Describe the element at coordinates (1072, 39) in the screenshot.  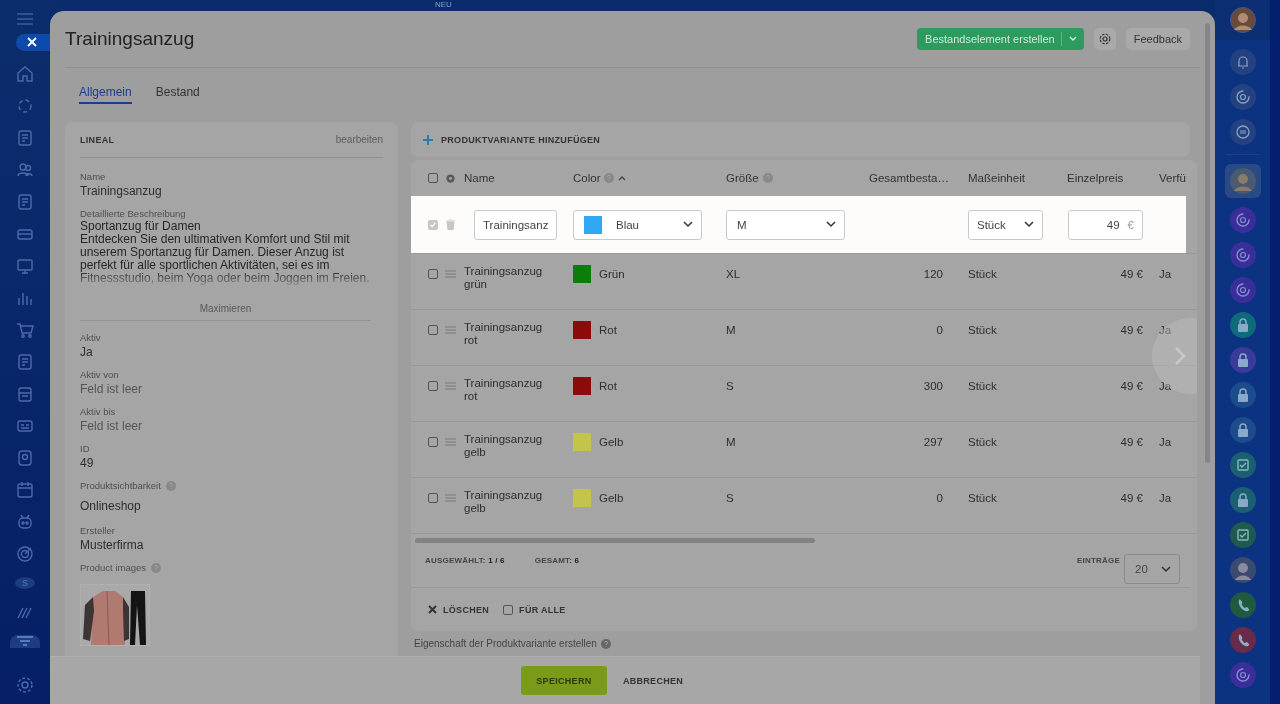
I see `caret-icon` at that location.